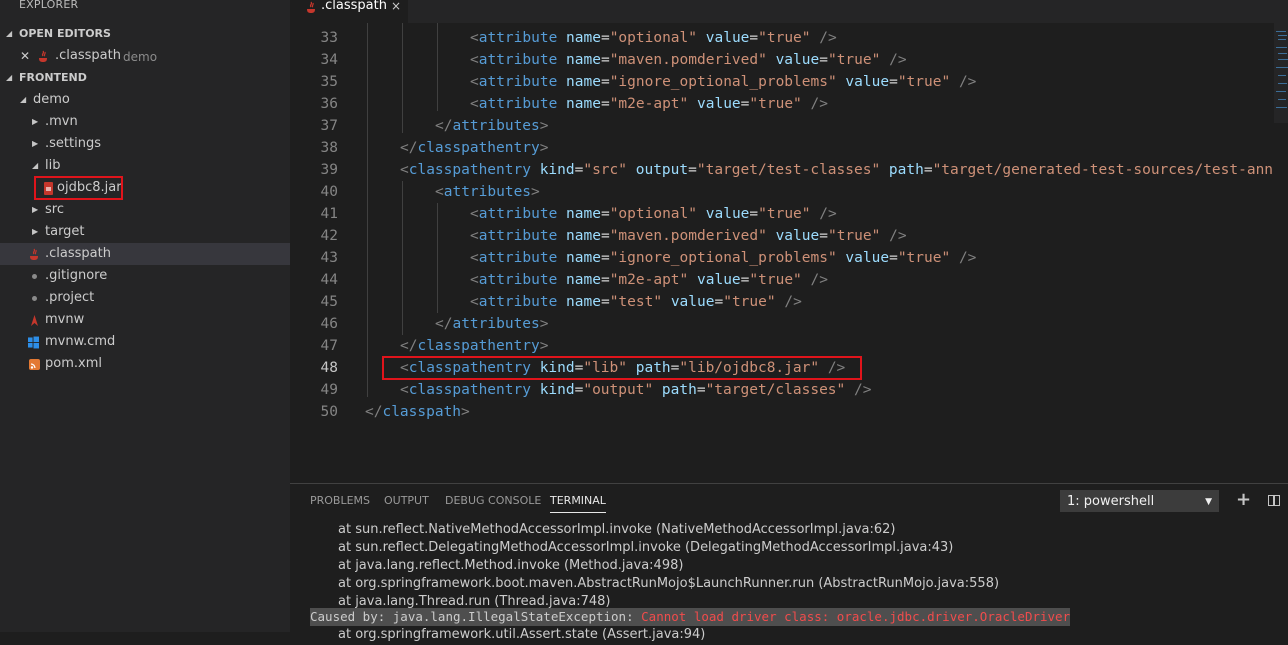 This screenshot has height=645, width=1288. I want to click on close-icon: ×, so click(396, 7).